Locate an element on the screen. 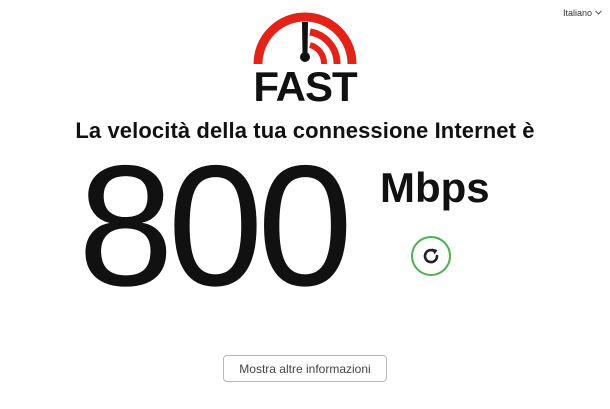 The image size is (610, 409). reload-button is located at coordinates (431, 256).